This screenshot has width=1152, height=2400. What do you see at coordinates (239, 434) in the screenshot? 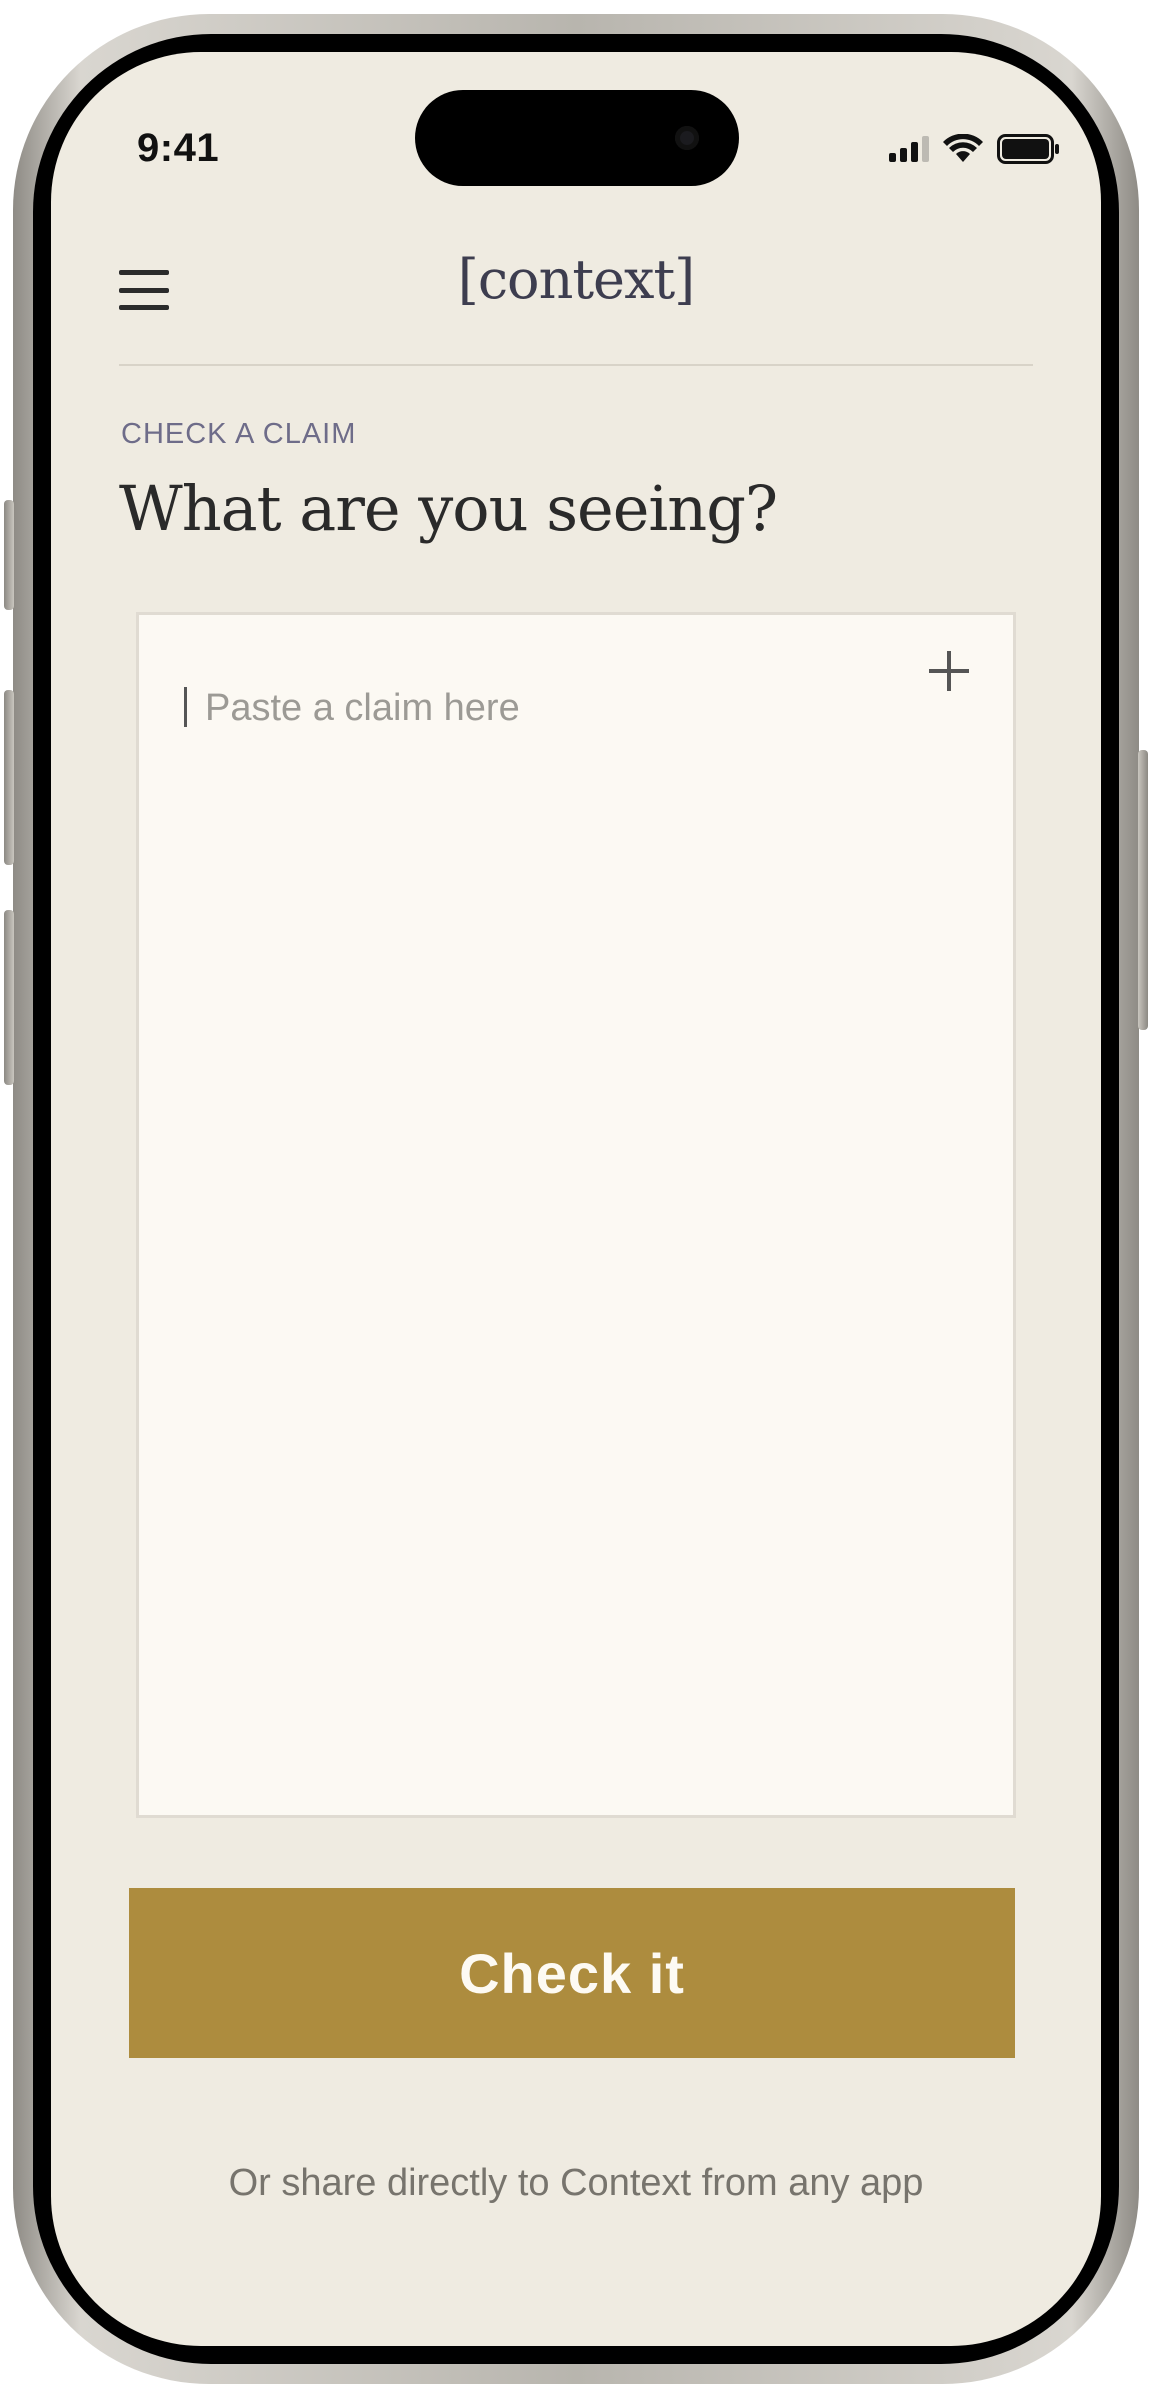
I see `section-label: CHECK A CLAIM` at bounding box center [239, 434].